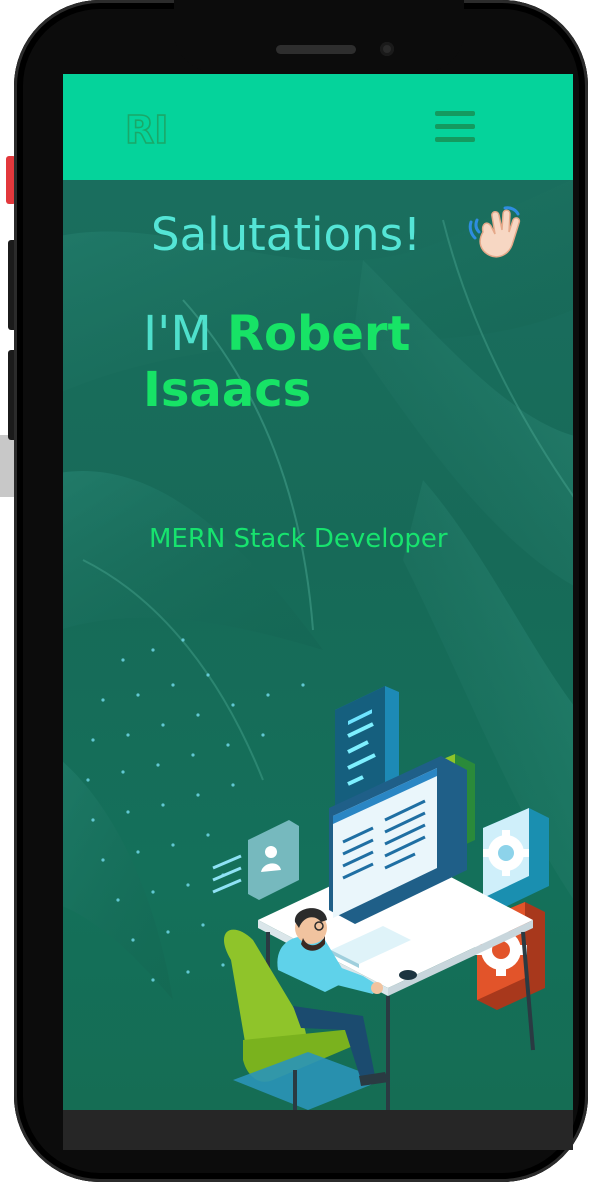  What do you see at coordinates (387, 49) in the screenshot?
I see `front-camera` at bounding box center [387, 49].